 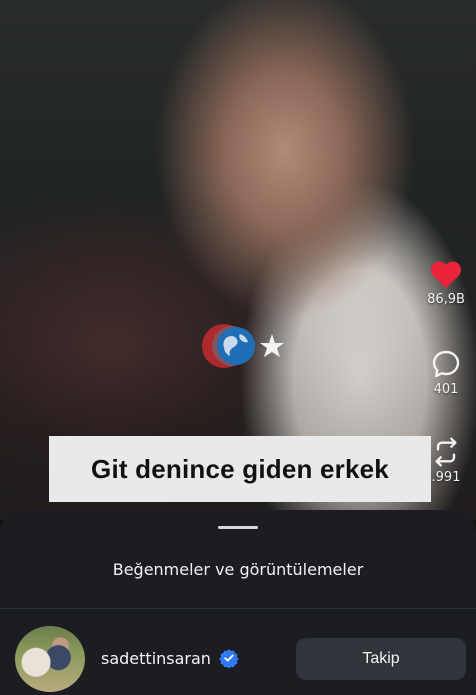 I want to click on comment-count: 401, so click(x=446, y=389).